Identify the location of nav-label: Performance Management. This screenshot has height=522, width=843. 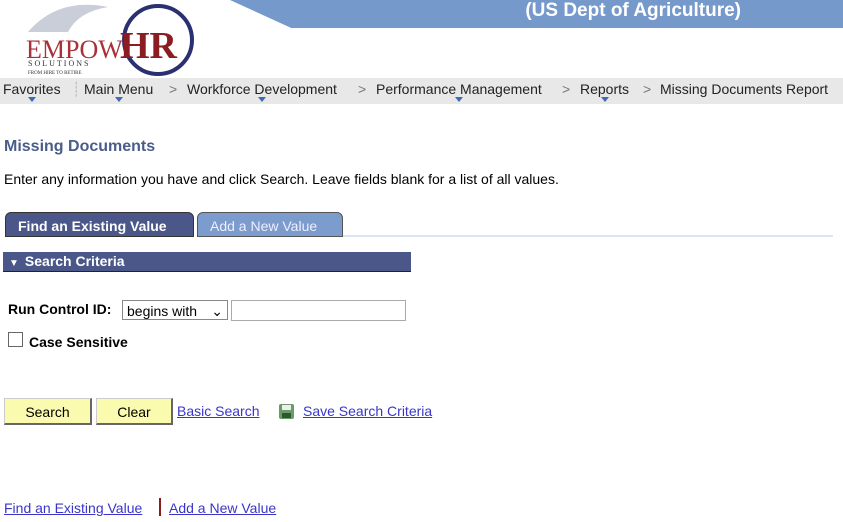
(459, 89).